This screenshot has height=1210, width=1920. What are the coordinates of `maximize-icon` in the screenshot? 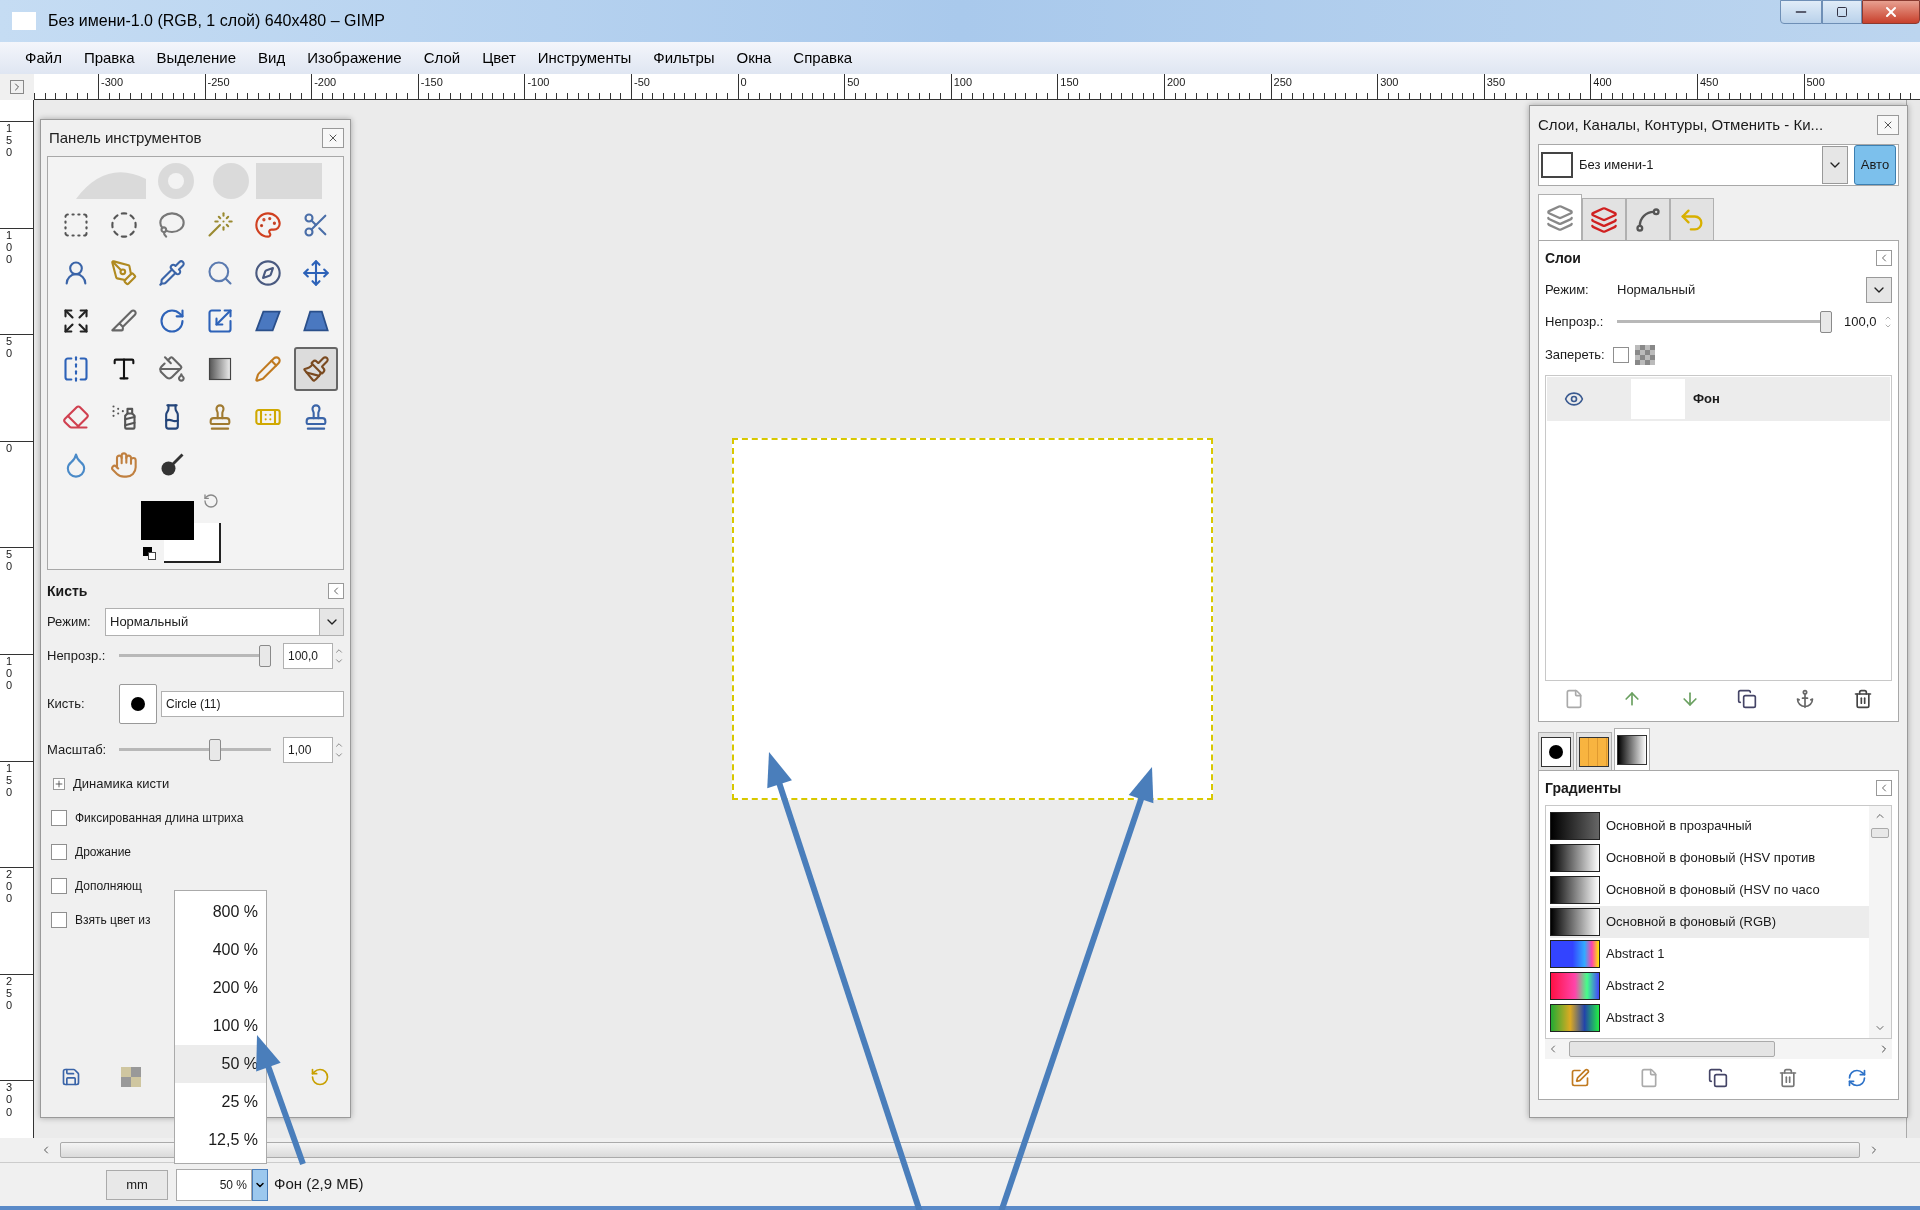 It's located at (1842, 12).